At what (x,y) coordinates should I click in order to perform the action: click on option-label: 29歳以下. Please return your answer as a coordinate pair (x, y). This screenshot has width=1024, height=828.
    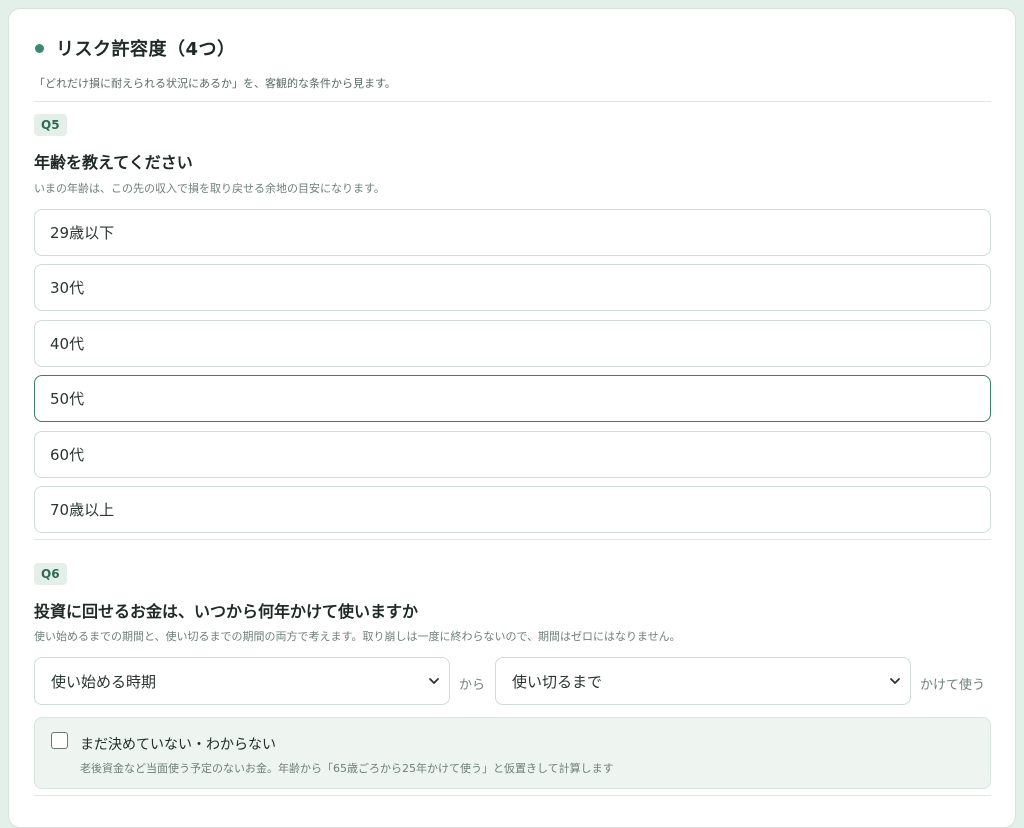
    Looking at the image, I should click on (82, 233).